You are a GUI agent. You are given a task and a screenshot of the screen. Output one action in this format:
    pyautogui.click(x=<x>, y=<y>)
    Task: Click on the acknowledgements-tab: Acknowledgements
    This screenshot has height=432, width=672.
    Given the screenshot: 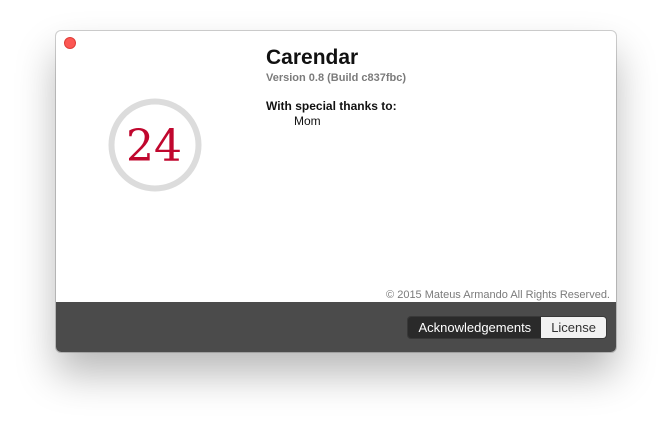 What is the action you would take?
    pyautogui.click(x=475, y=327)
    